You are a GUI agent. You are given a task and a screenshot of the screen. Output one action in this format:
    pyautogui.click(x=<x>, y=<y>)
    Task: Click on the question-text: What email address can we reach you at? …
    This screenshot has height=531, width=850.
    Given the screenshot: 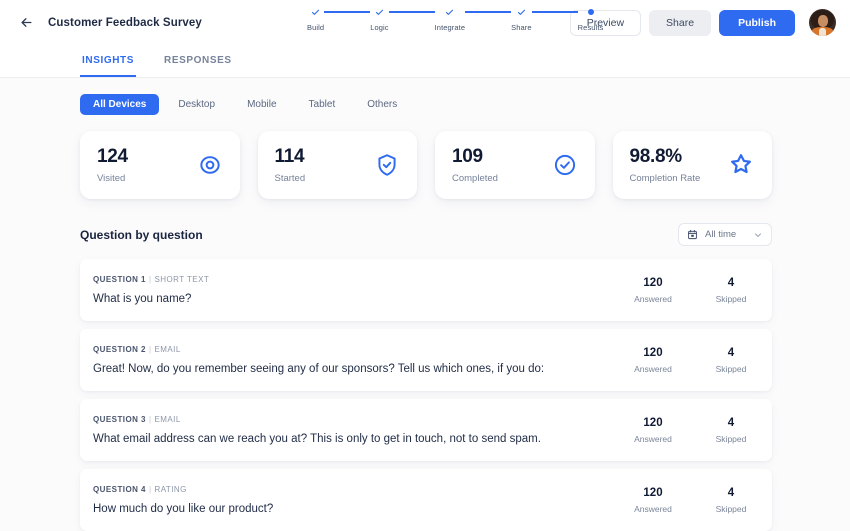 What is the action you would take?
    pyautogui.click(x=317, y=439)
    